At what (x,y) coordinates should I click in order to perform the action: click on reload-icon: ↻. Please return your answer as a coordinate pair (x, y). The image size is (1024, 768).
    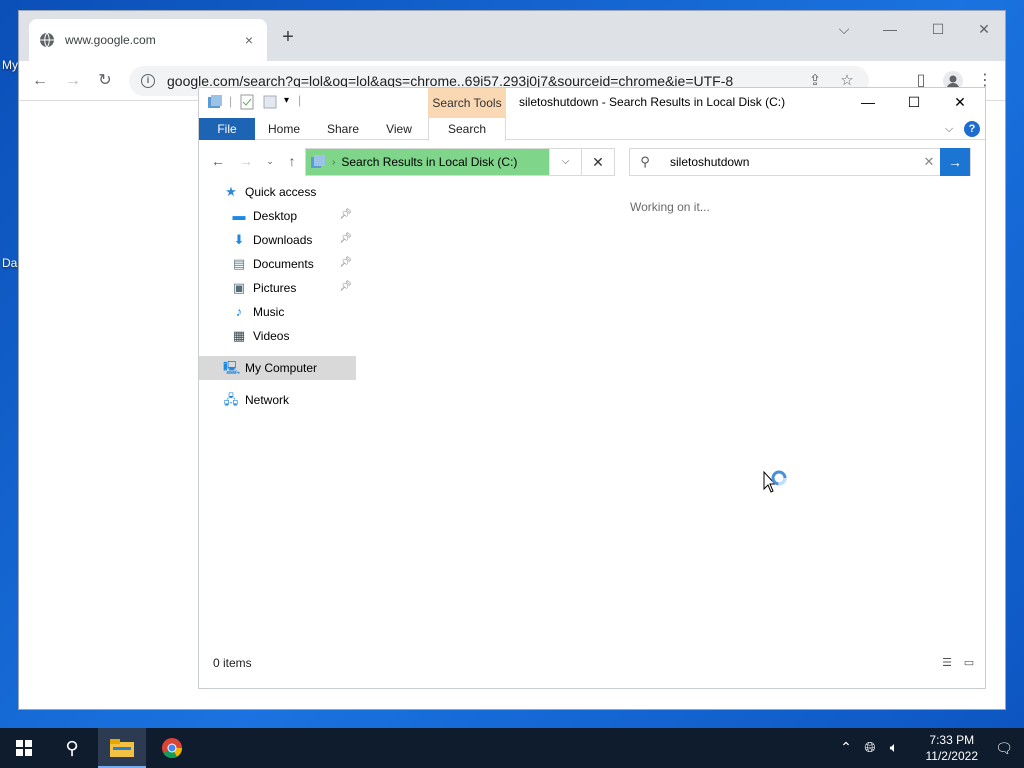
    Looking at the image, I should click on (105, 81).